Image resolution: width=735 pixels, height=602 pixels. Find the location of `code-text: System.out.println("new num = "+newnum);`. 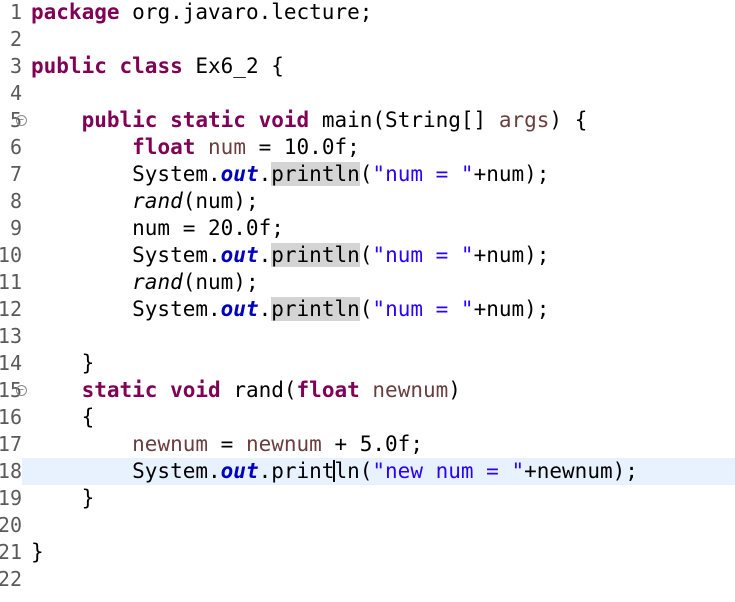

code-text: System.out.println("new num = "+newnum); is located at coordinates (334, 471).